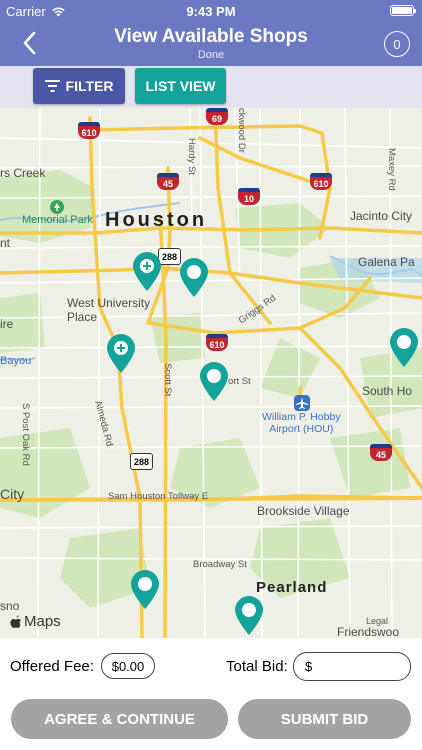 The height and width of the screenshot is (750, 422). Describe the element at coordinates (239, 381) in the screenshot. I see `map-label-ort-st: ort St` at that location.